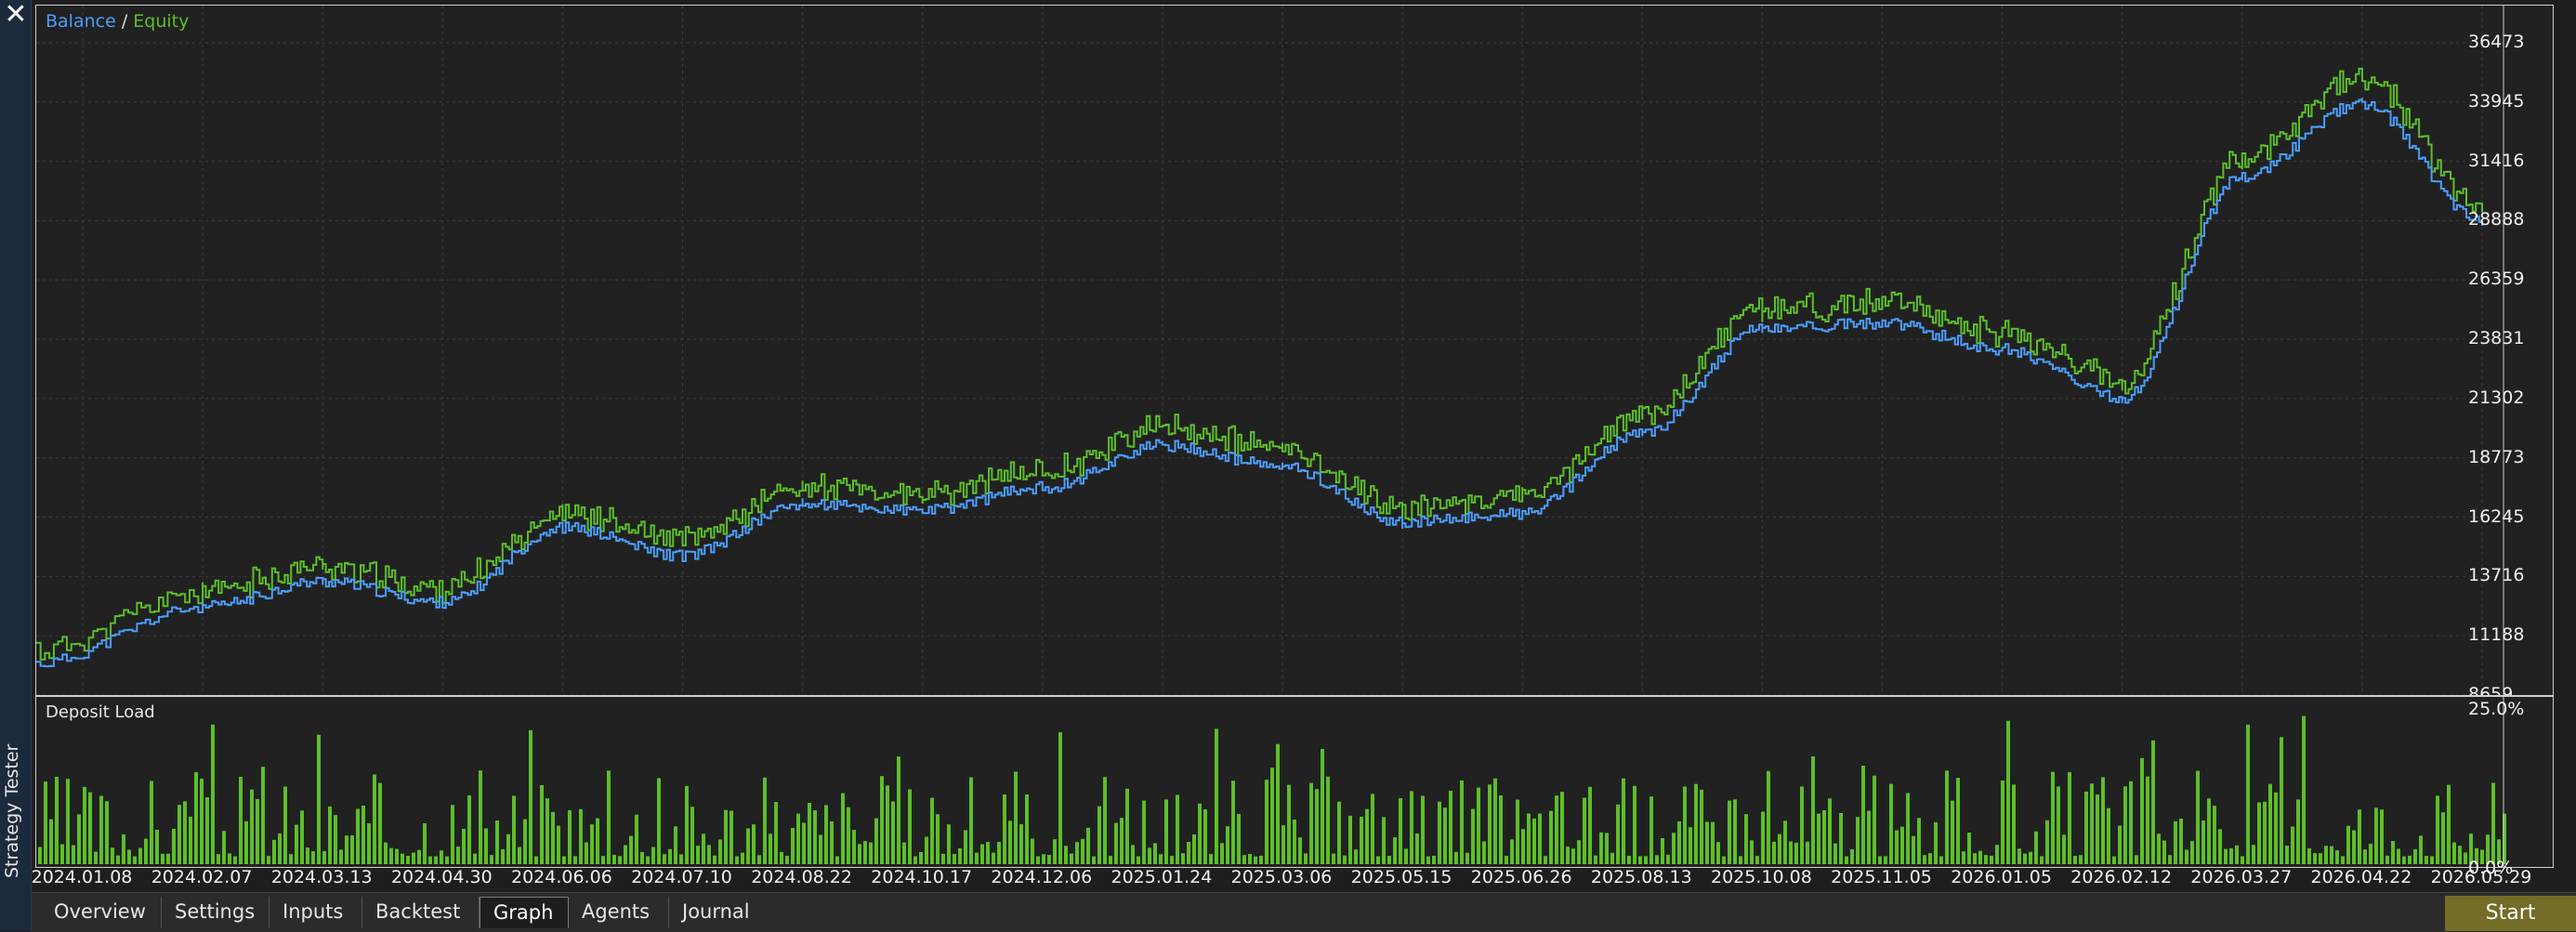 The width and height of the screenshot is (2576, 932). What do you see at coordinates (619, 912) in the screenshot?
I see `tab-agents: Agents` at bounding box center [619, 912].